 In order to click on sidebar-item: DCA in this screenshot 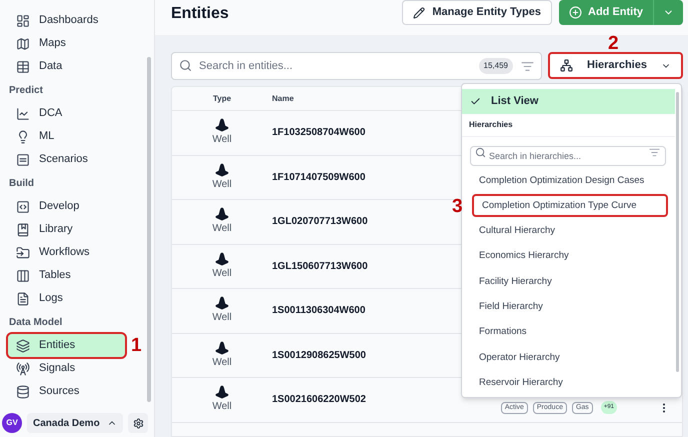, I will do `click(66, 113)`.